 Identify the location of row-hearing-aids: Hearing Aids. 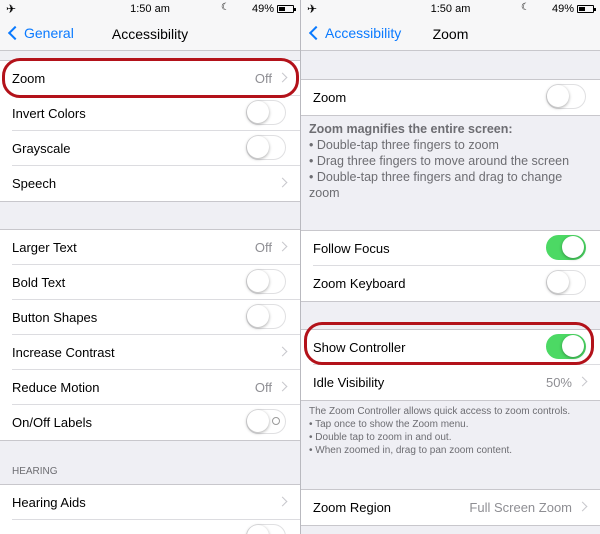
(150, 502).